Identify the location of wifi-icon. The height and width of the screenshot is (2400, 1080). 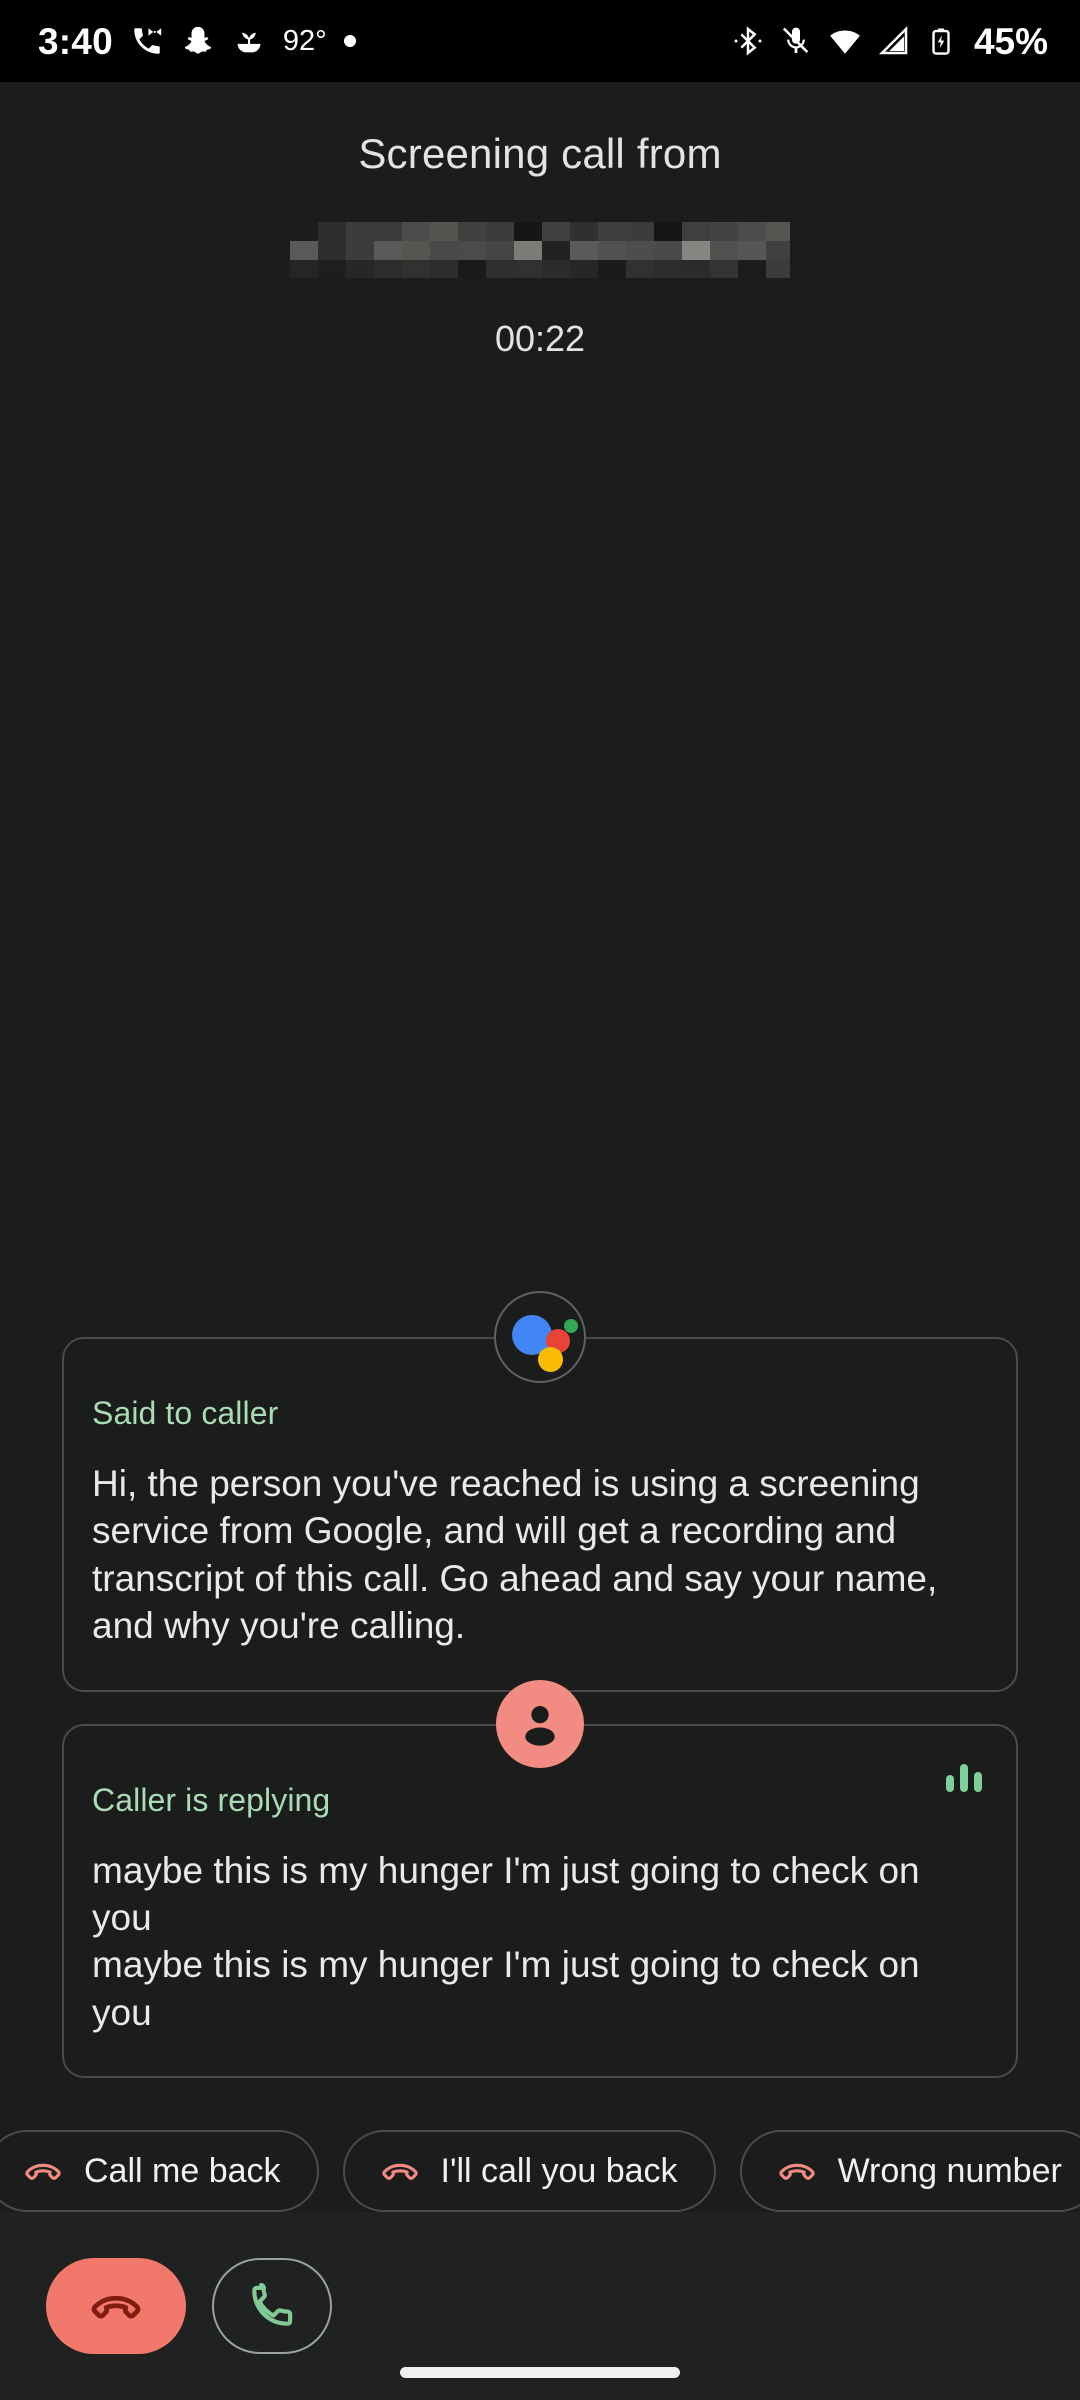
(845, 41).